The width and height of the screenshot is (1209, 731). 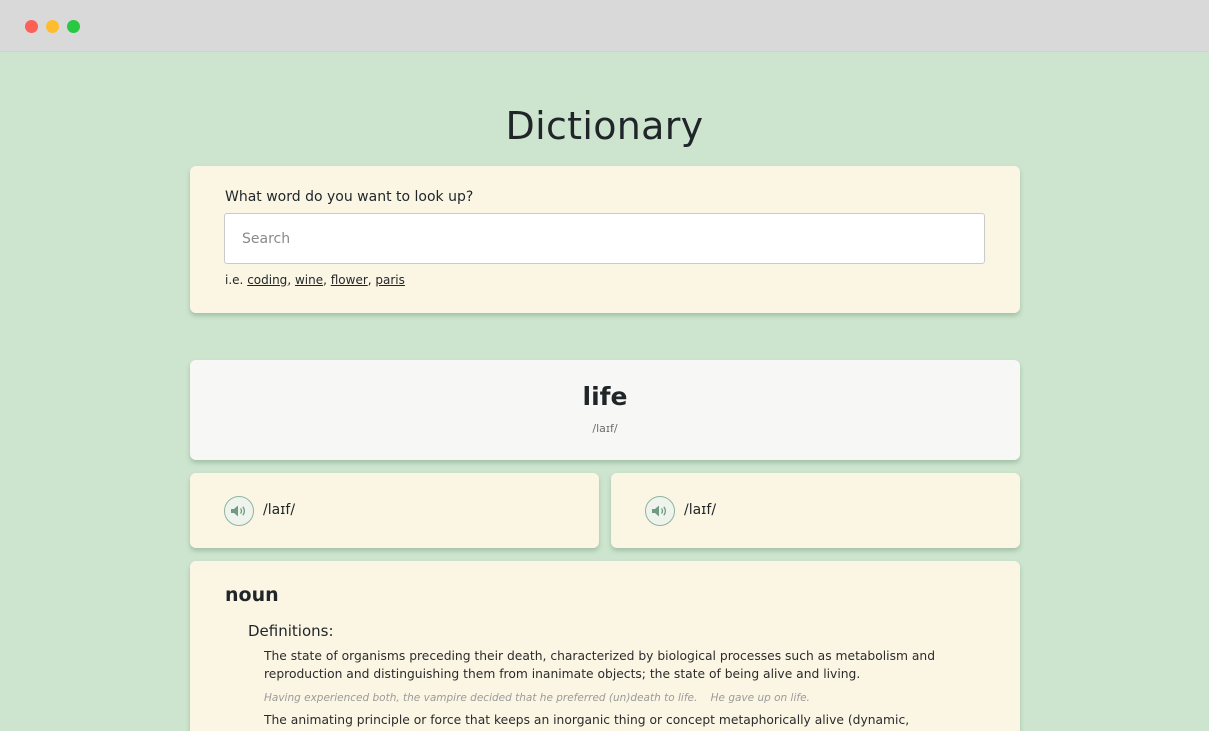 What do you see at coordinates (390, 280) in the screenshot?
I see `example-link-paris: paris` at bounding box center [390, 280].